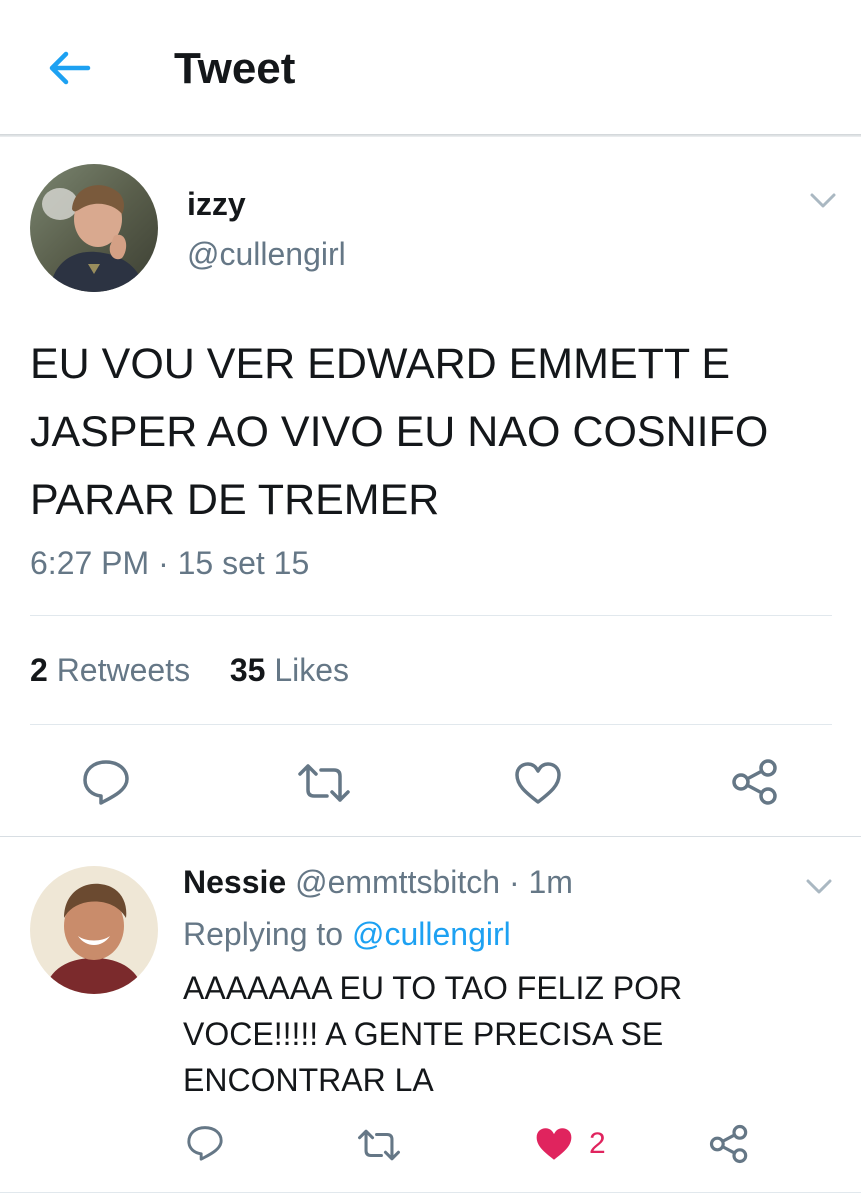 Image resolution: width=861 pixels, height=1200 pixels. Describe the element at coordinates (430, 67) in the screenshot. I see `top-bar` at that location.